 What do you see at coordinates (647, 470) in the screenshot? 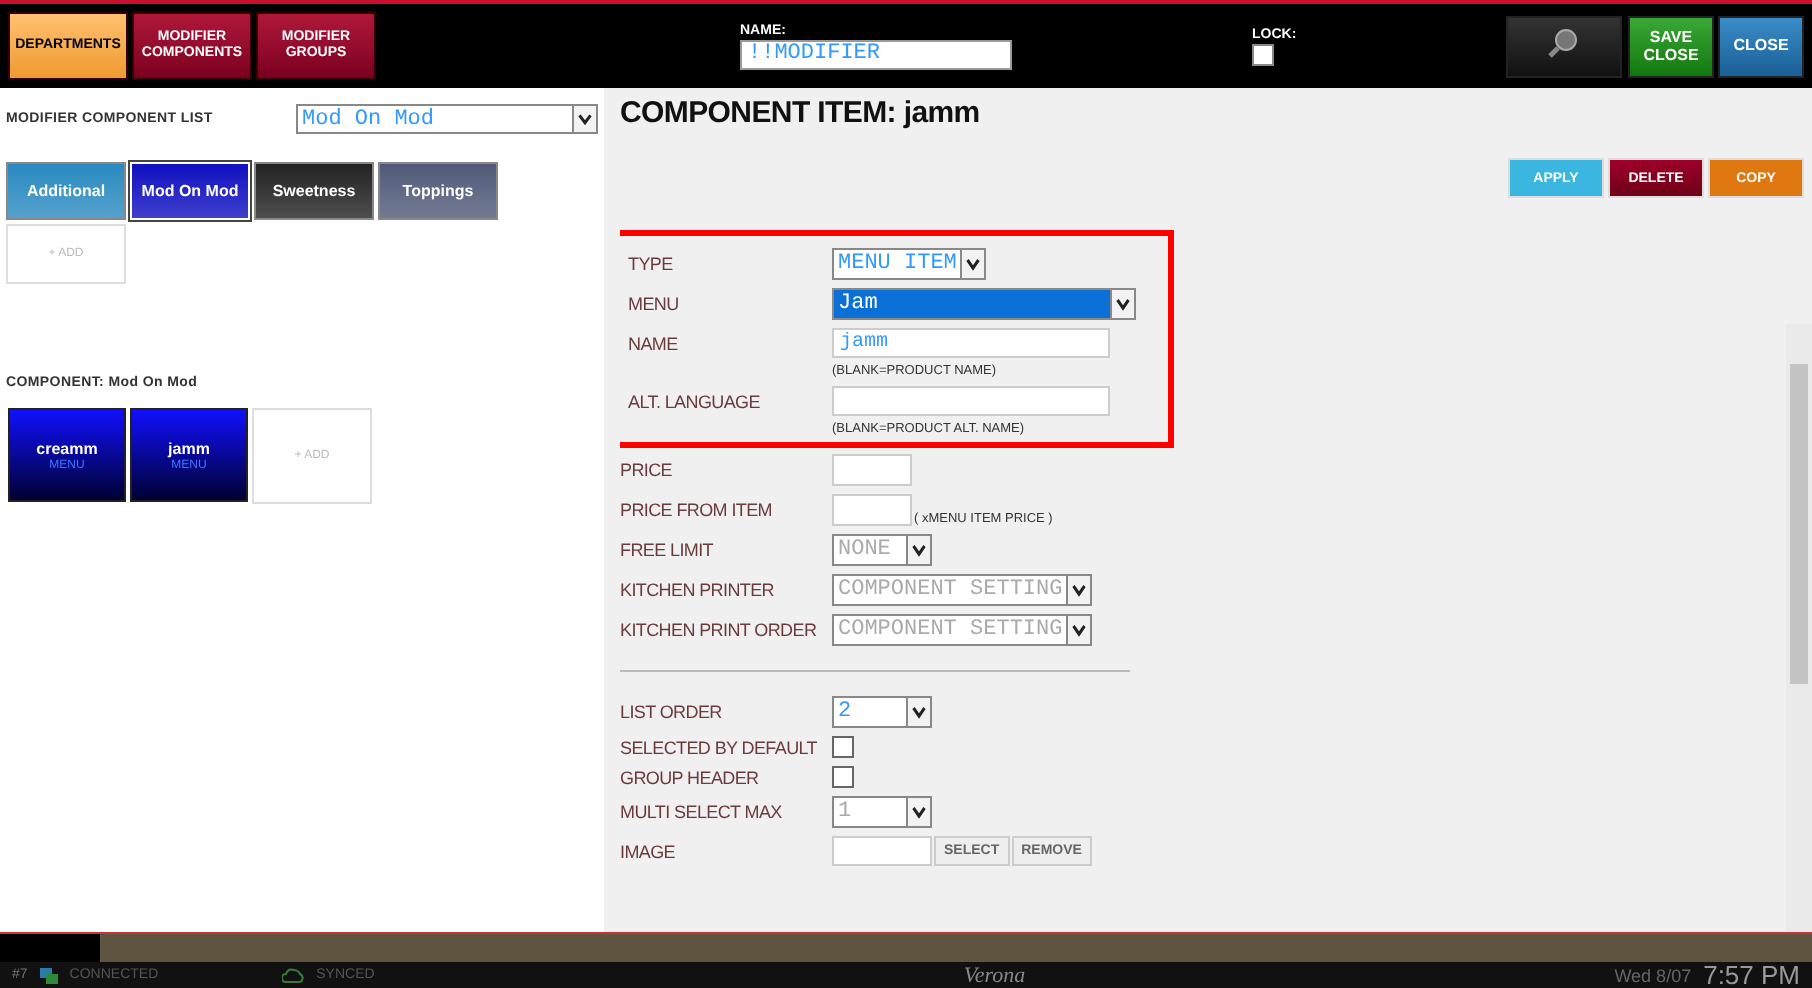
I see `field-label: PRICE` at bounding box center [647, 470].